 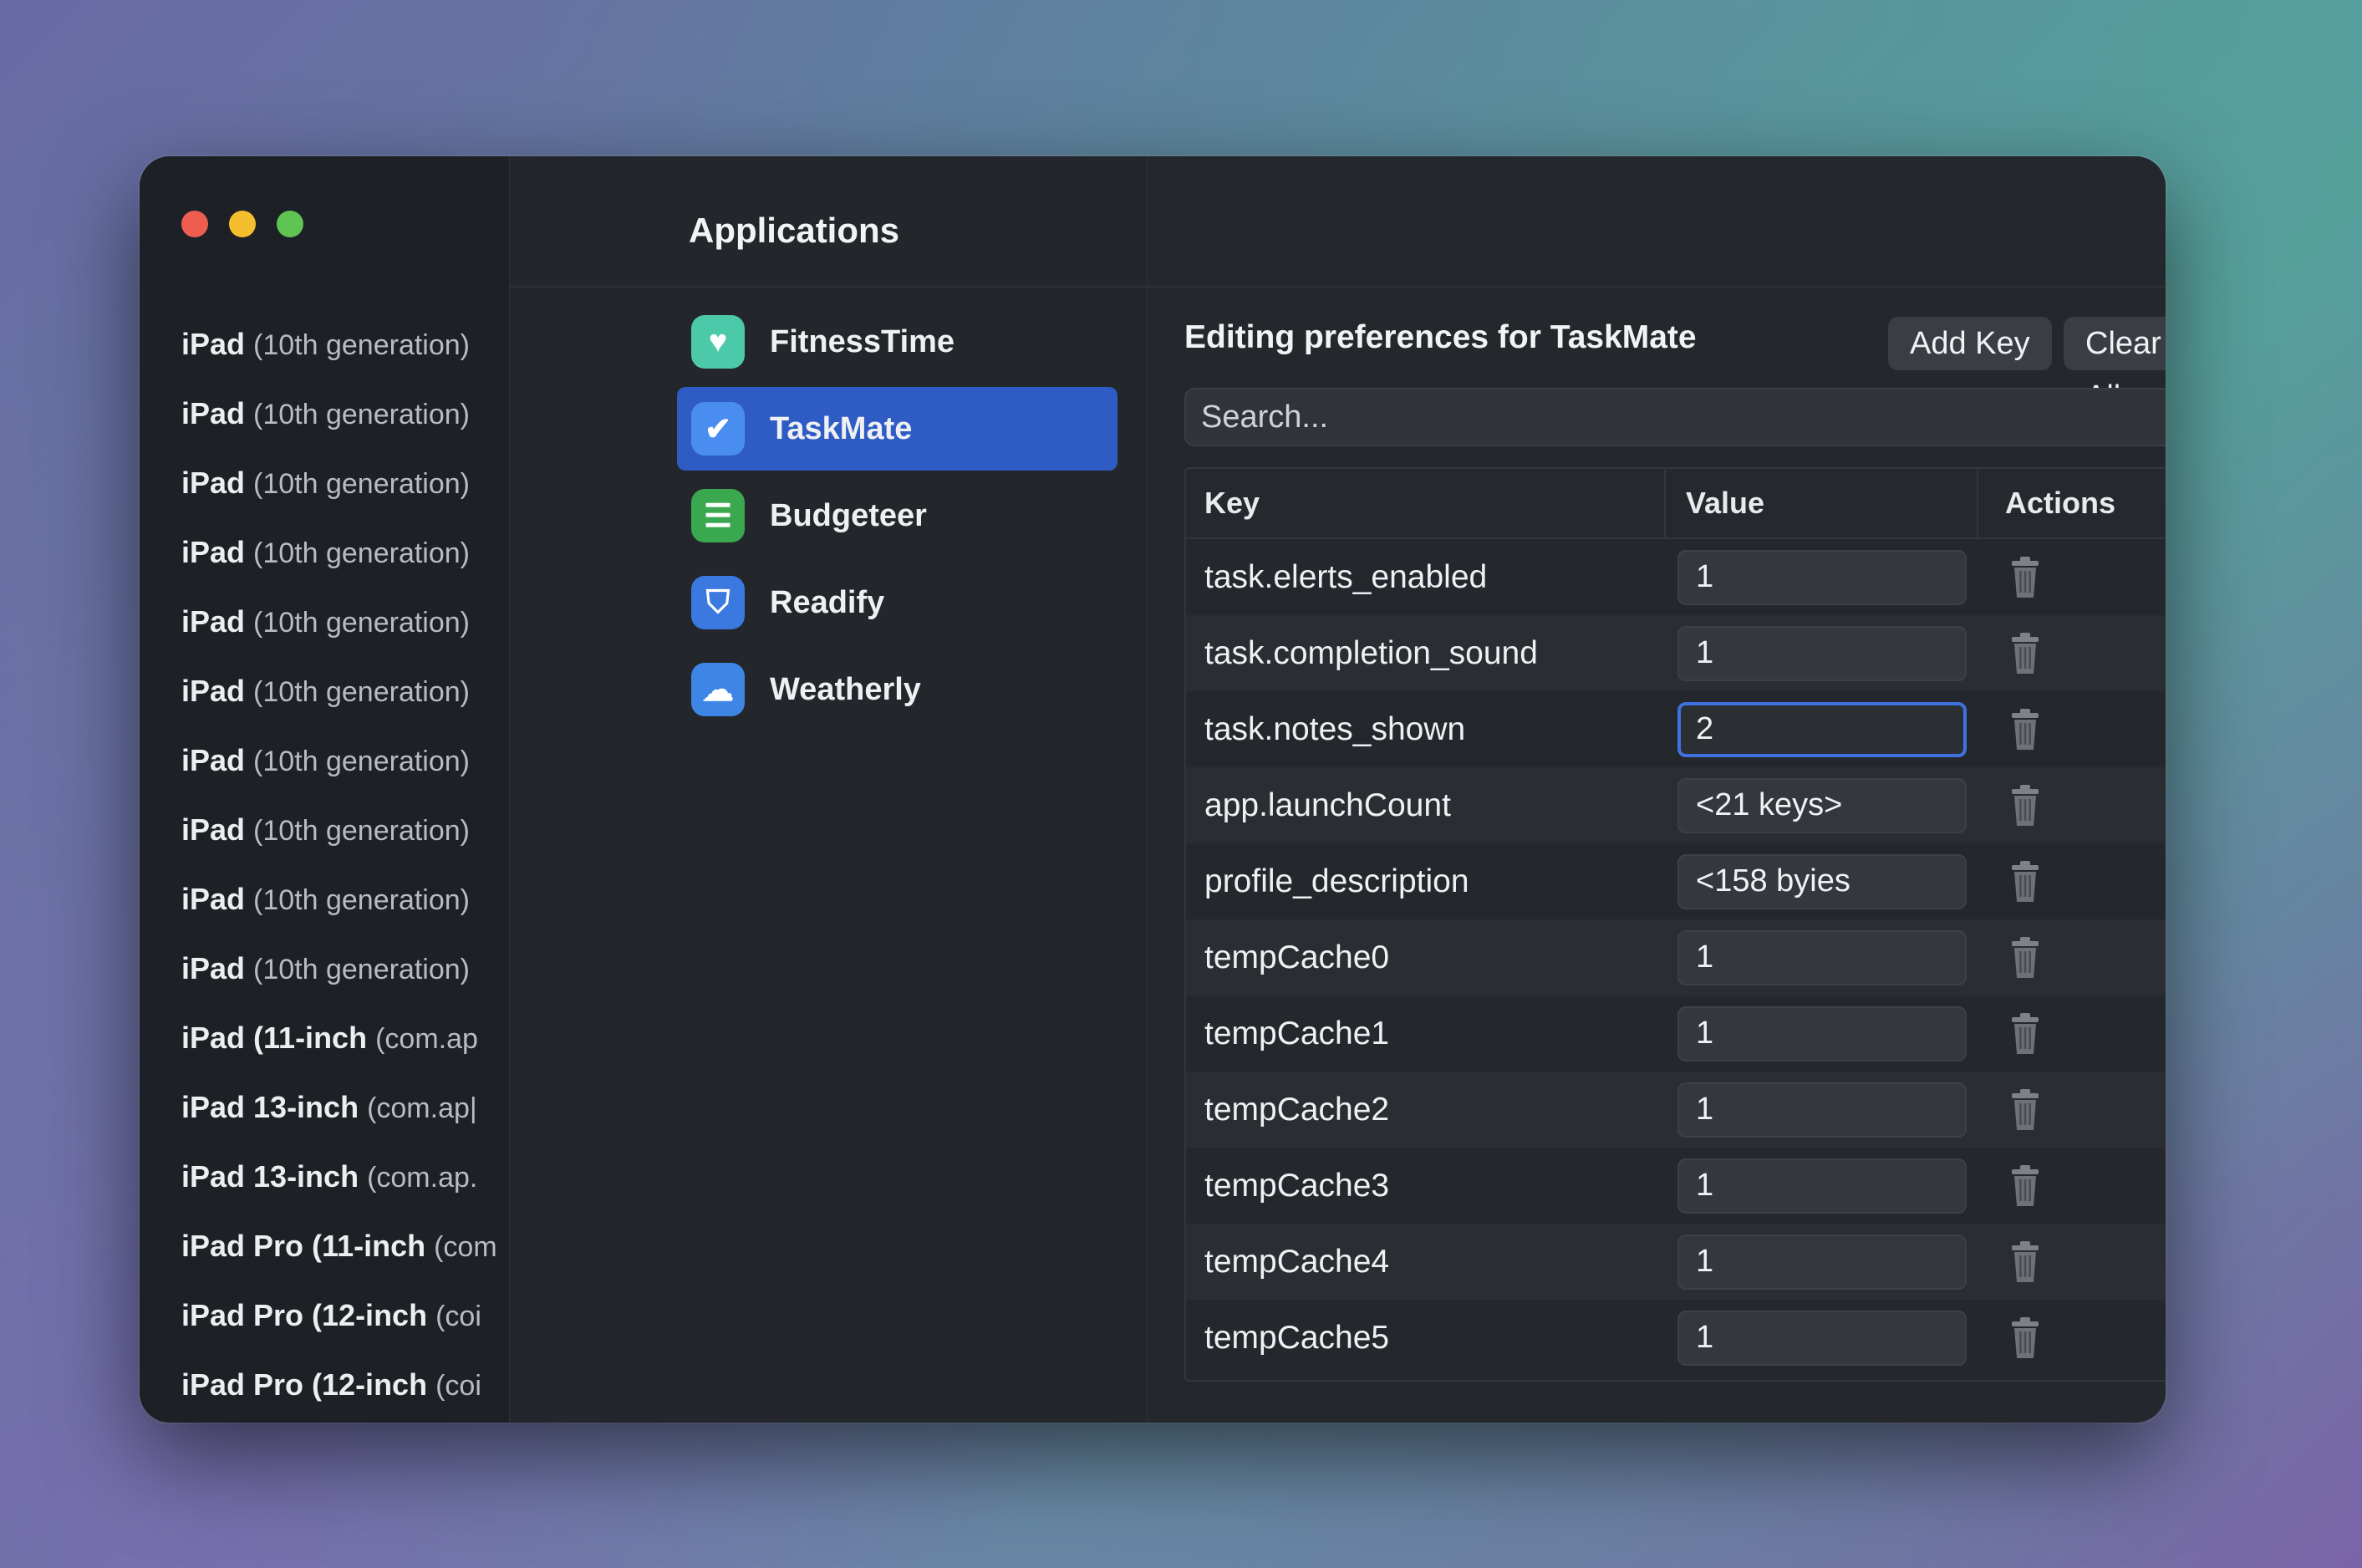 I want to click on table-row: tempCache5, so click(x=1676, y=1338).